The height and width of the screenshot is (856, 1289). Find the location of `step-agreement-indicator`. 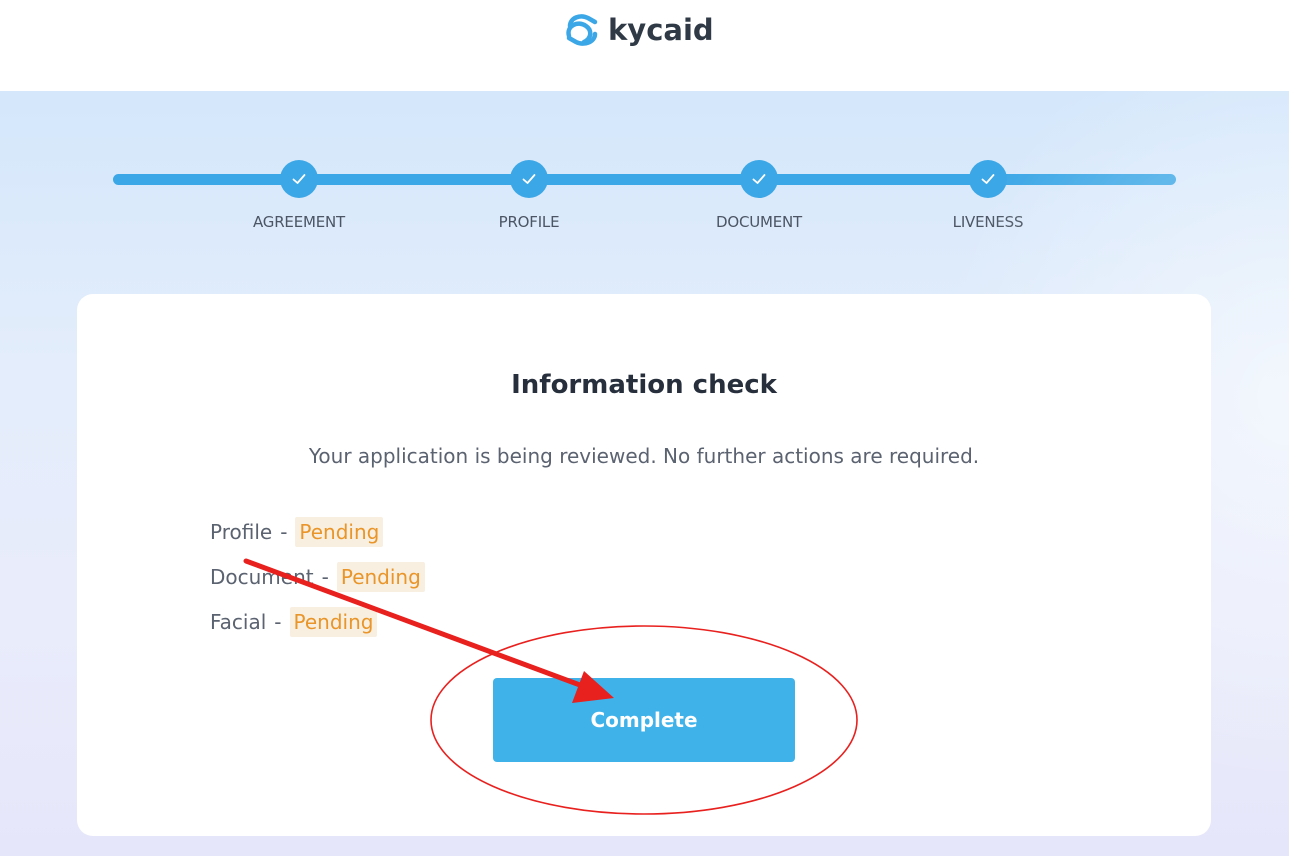

step-agreement-indicator is located at coordinates (299, 179).